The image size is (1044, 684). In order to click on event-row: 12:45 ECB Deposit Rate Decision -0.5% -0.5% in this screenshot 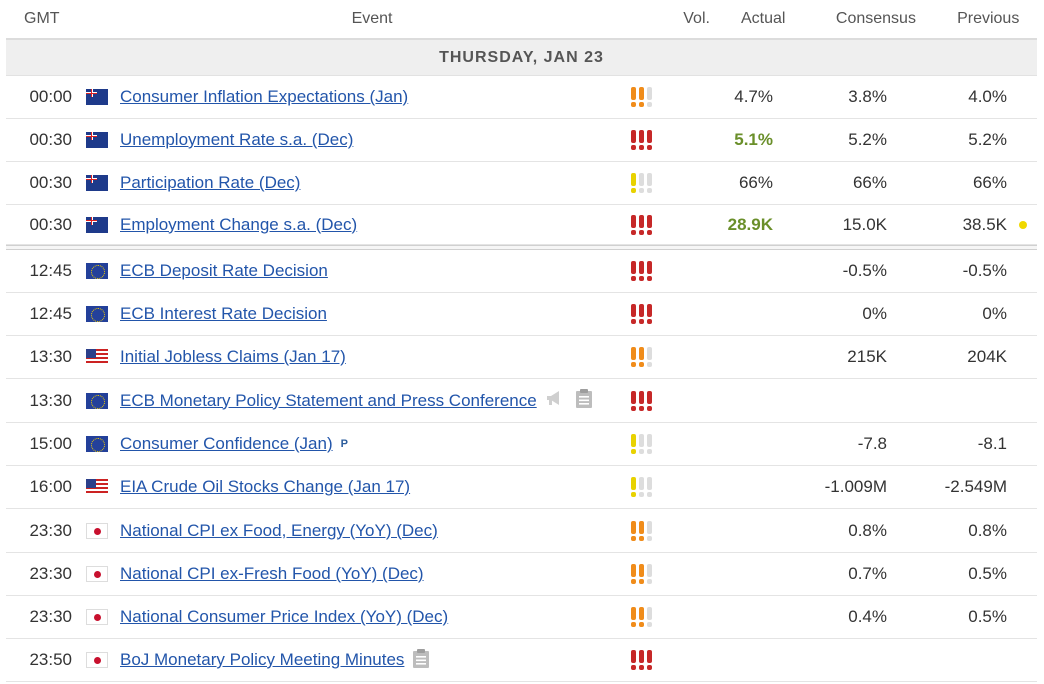, I will do `click(521, 271)`.